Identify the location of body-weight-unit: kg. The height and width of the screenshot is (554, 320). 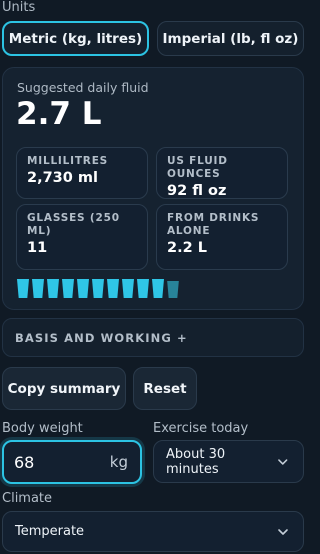
(118, 462).